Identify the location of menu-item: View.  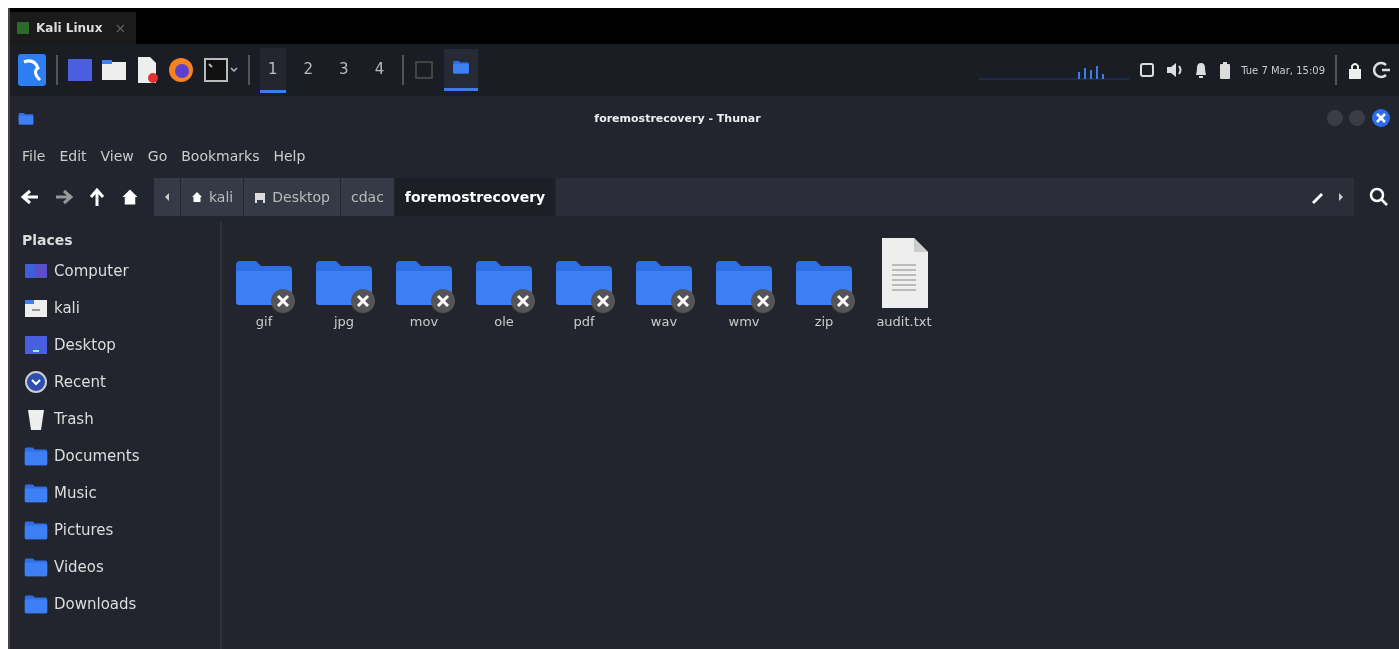
(117, 156).